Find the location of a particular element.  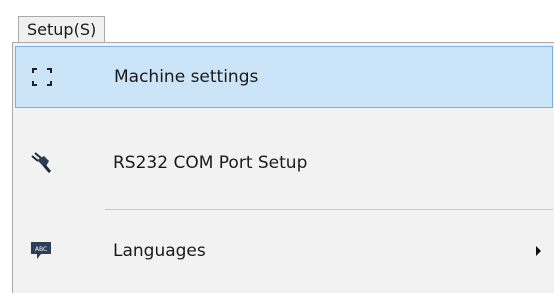

menu-item-label: Machine settings is located at coordinates (186, 77).